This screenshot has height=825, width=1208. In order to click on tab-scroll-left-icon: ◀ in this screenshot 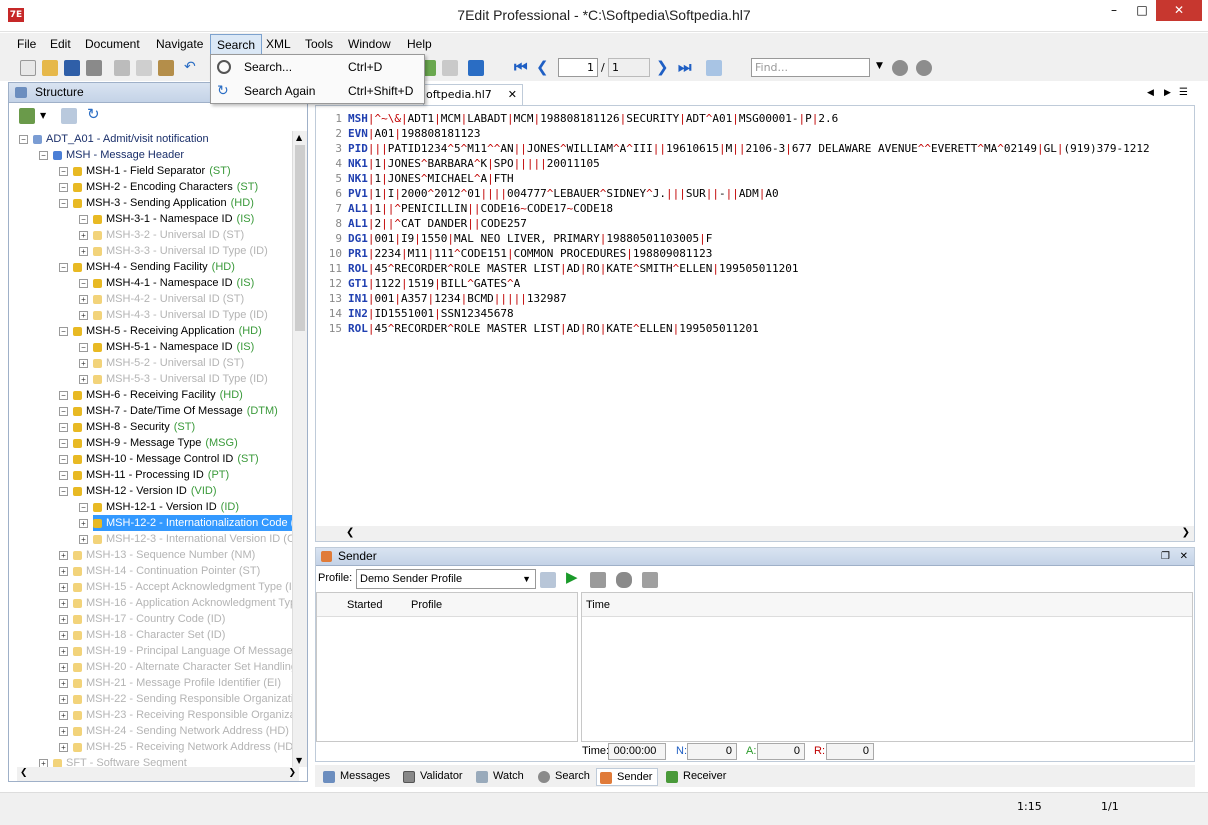, I will do `click(1150, 93)`.